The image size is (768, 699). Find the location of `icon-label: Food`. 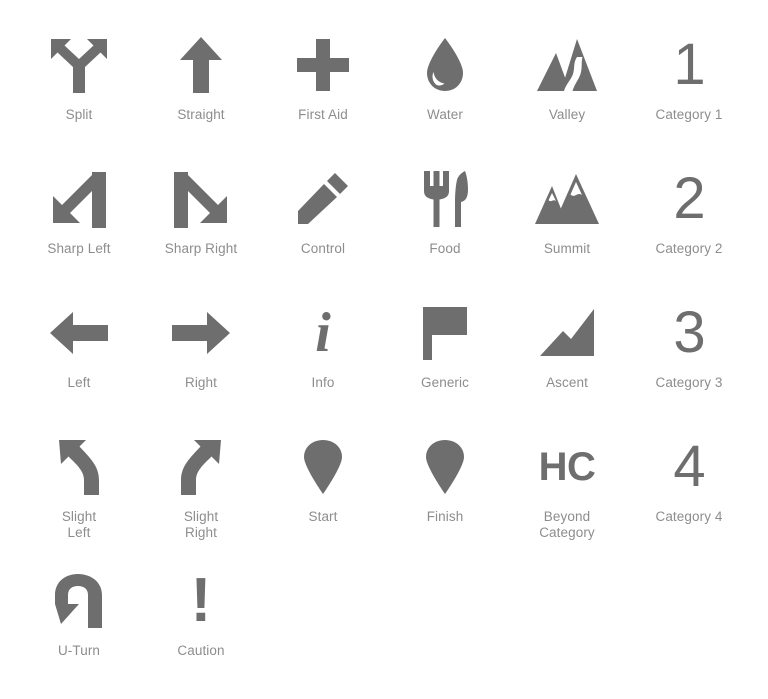

icon-label: Food is located at coordinates (445, 248).